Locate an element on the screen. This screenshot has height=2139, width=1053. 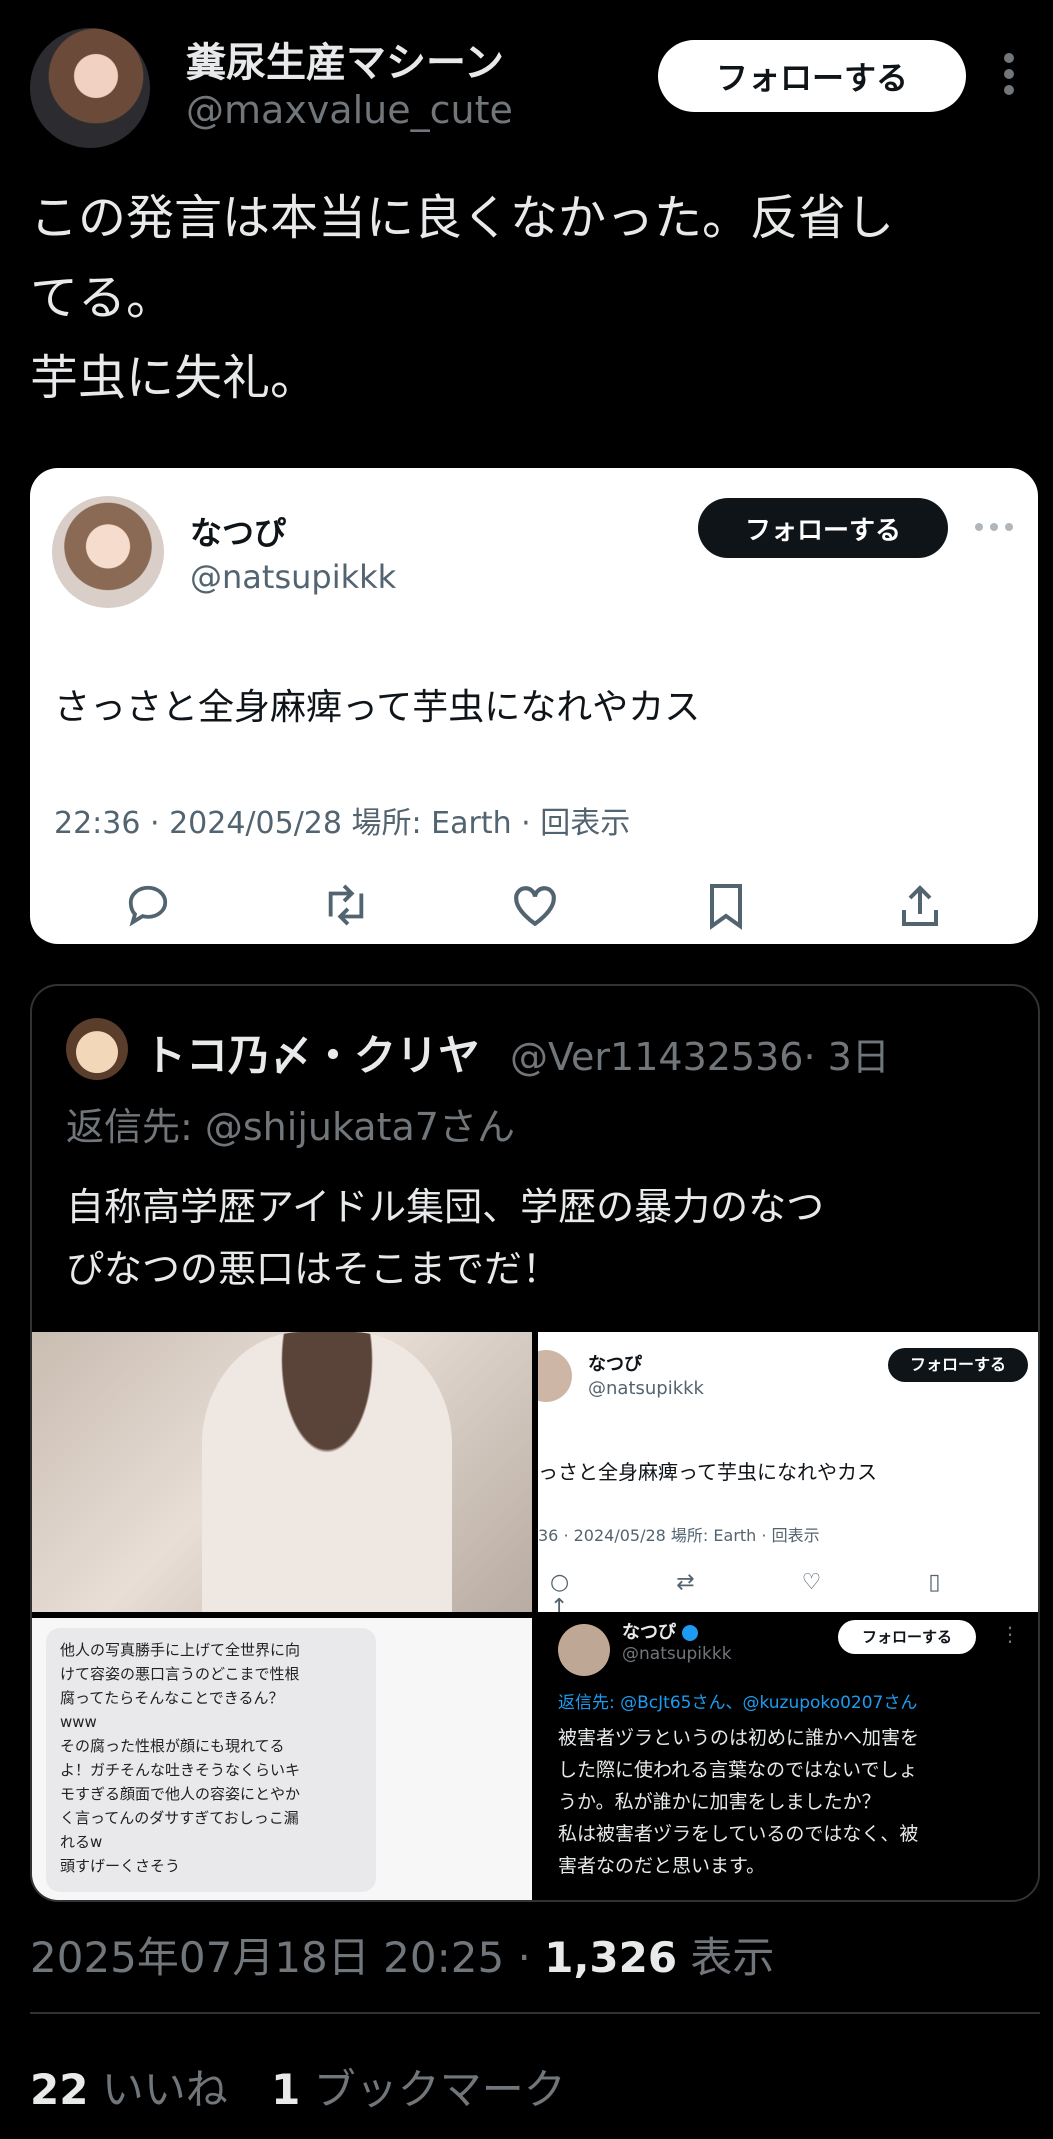
likes-label: いいね is located at coordinates (158, 2089).